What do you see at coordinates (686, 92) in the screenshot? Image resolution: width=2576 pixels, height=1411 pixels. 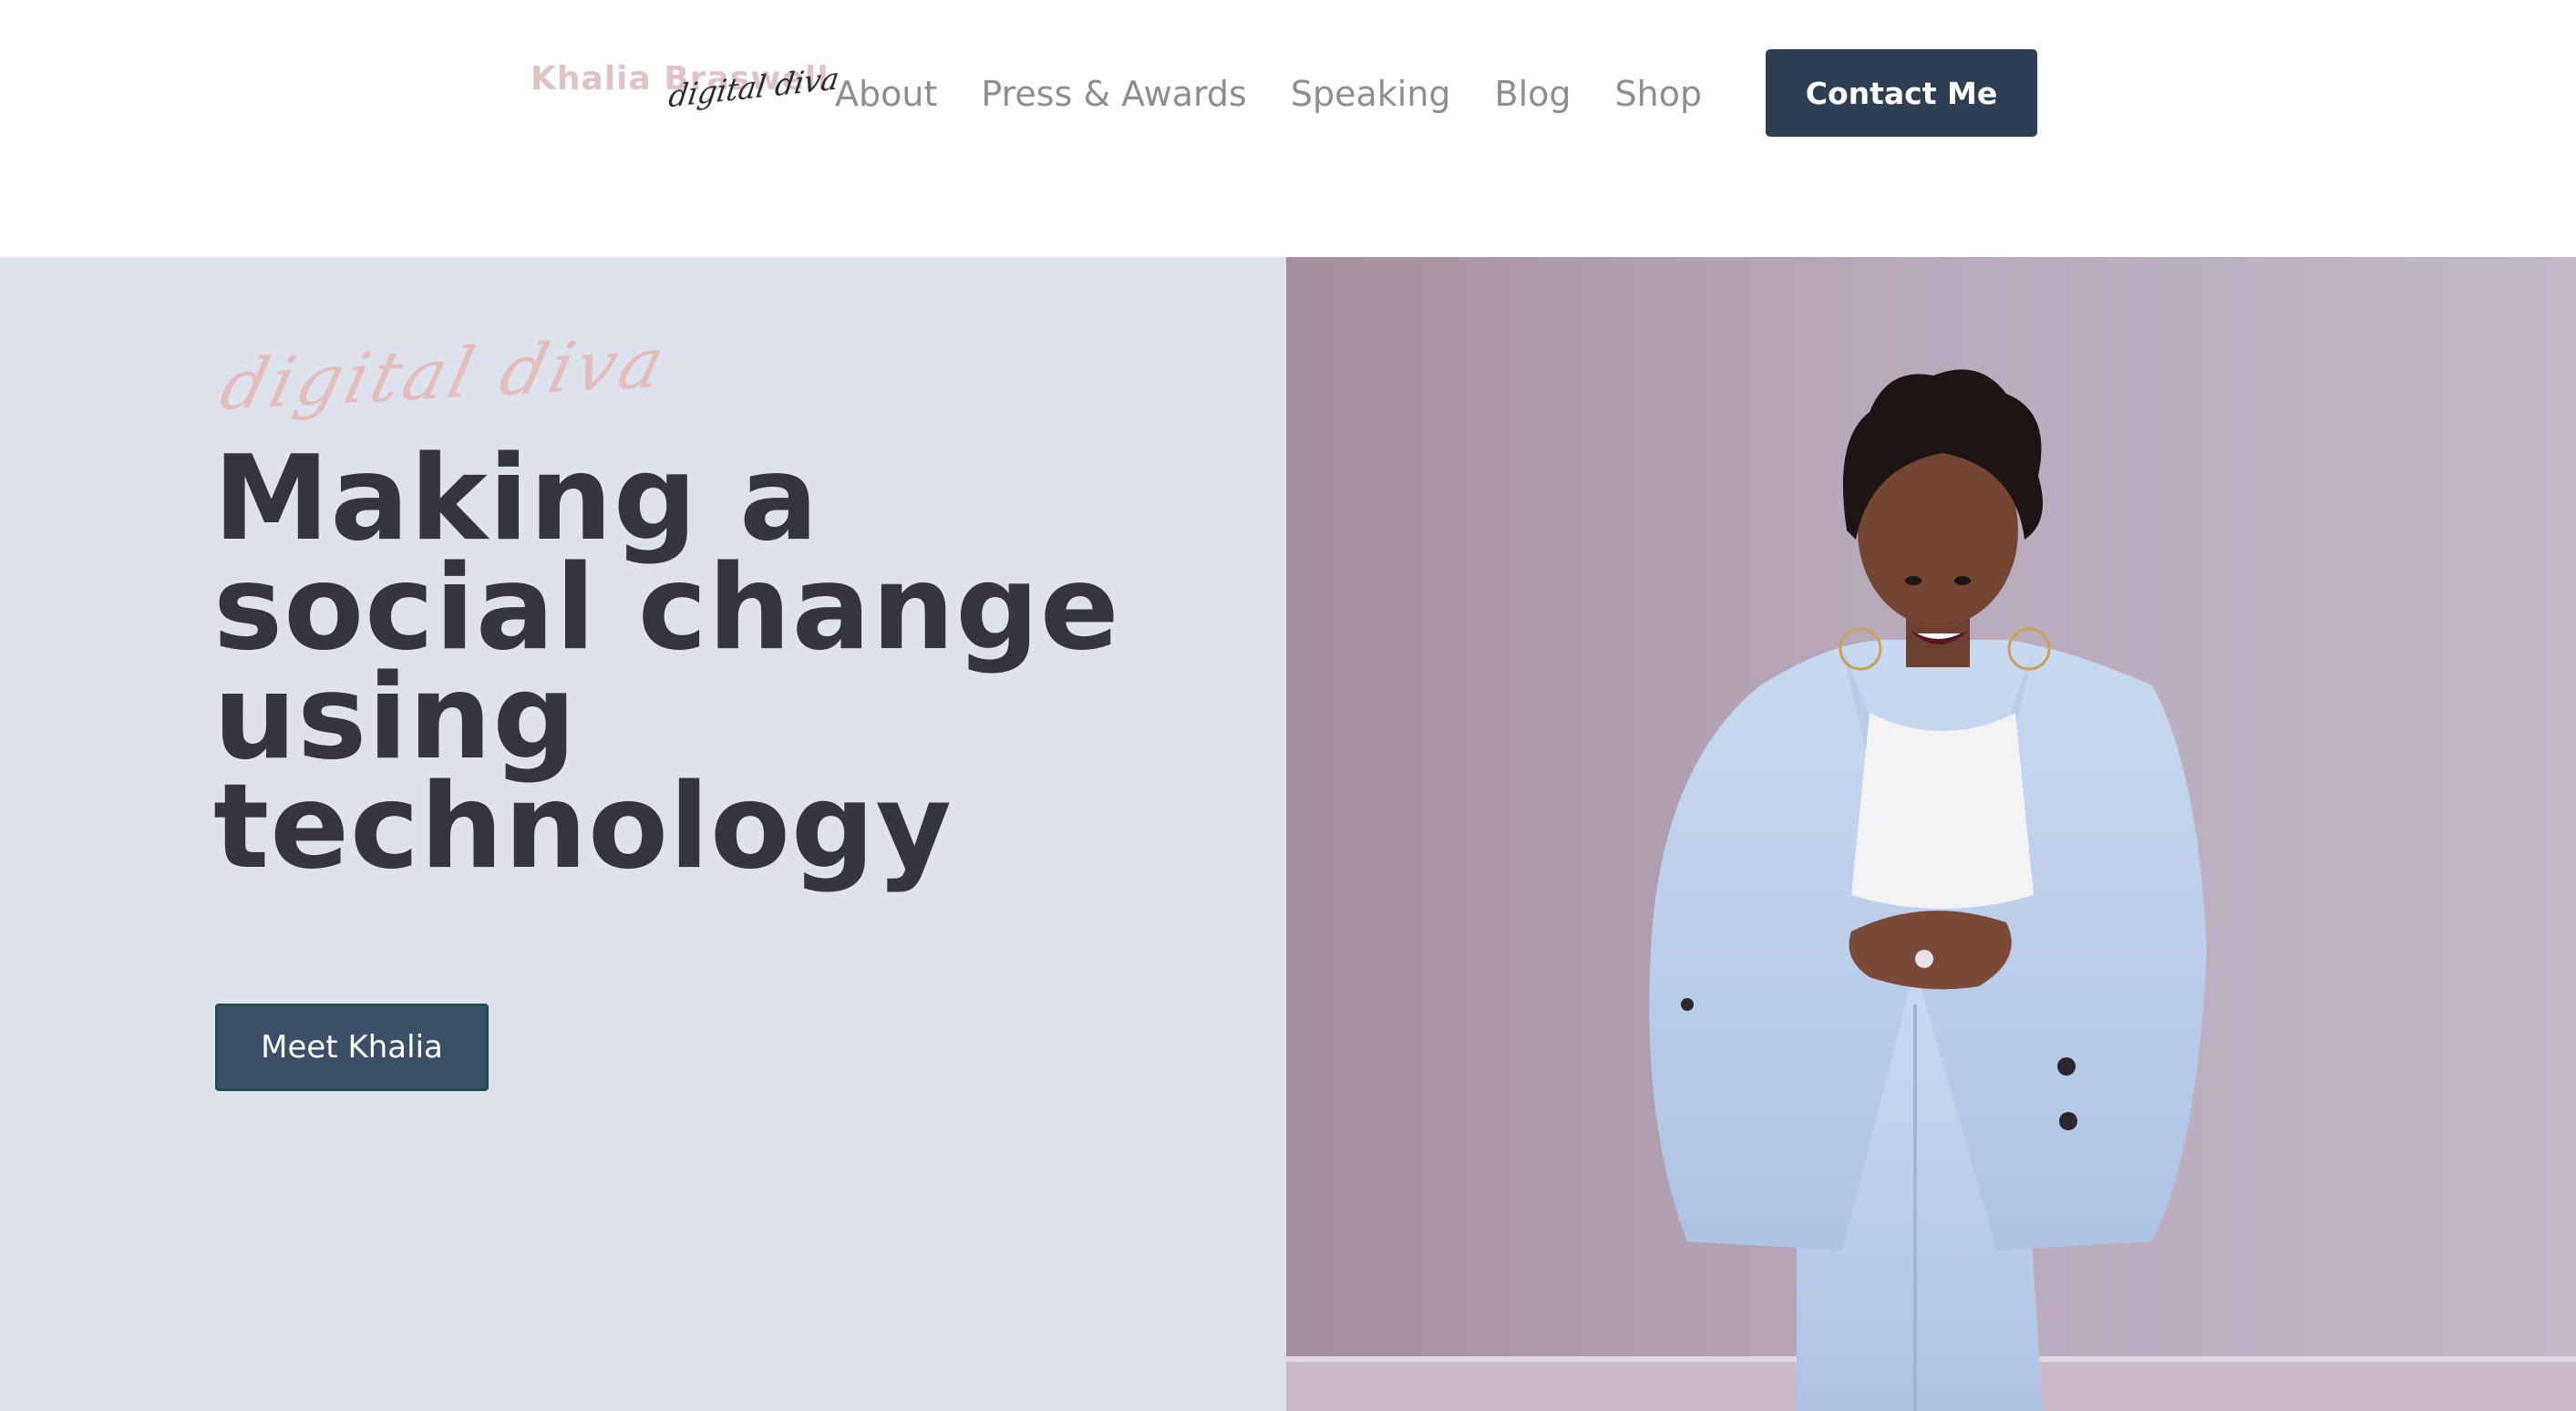 I see `site-logo: Khalia Braswell digital diva` at bounding box center [686, 92].